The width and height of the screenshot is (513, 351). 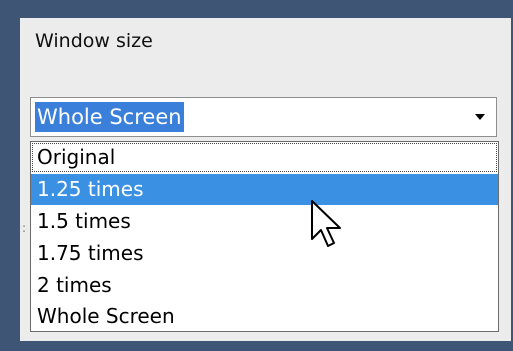 I want to click on window-size-label: Window size, so click(x=94, y=41).